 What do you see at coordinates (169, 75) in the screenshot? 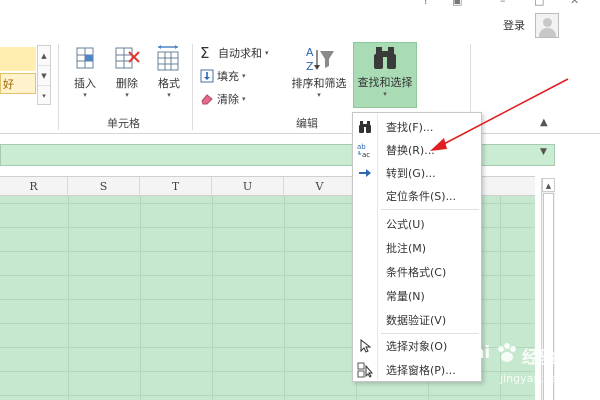
I see `format-button: 格式 ▾` at bounding box center [169, 75].